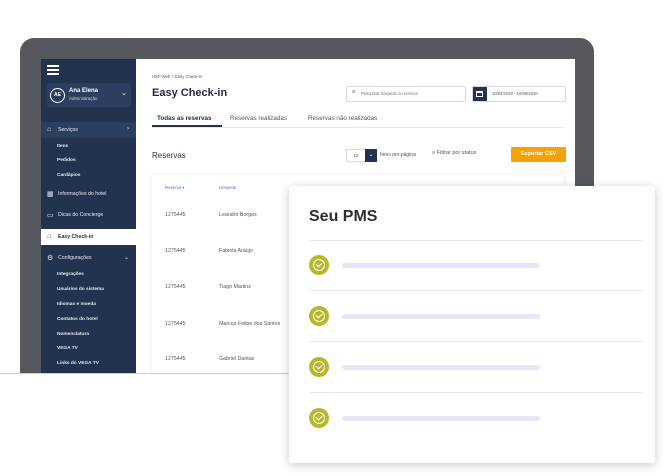  Describe the element at coordinates (53, 70) in the screenshot. I see `menu-icon` at that location.